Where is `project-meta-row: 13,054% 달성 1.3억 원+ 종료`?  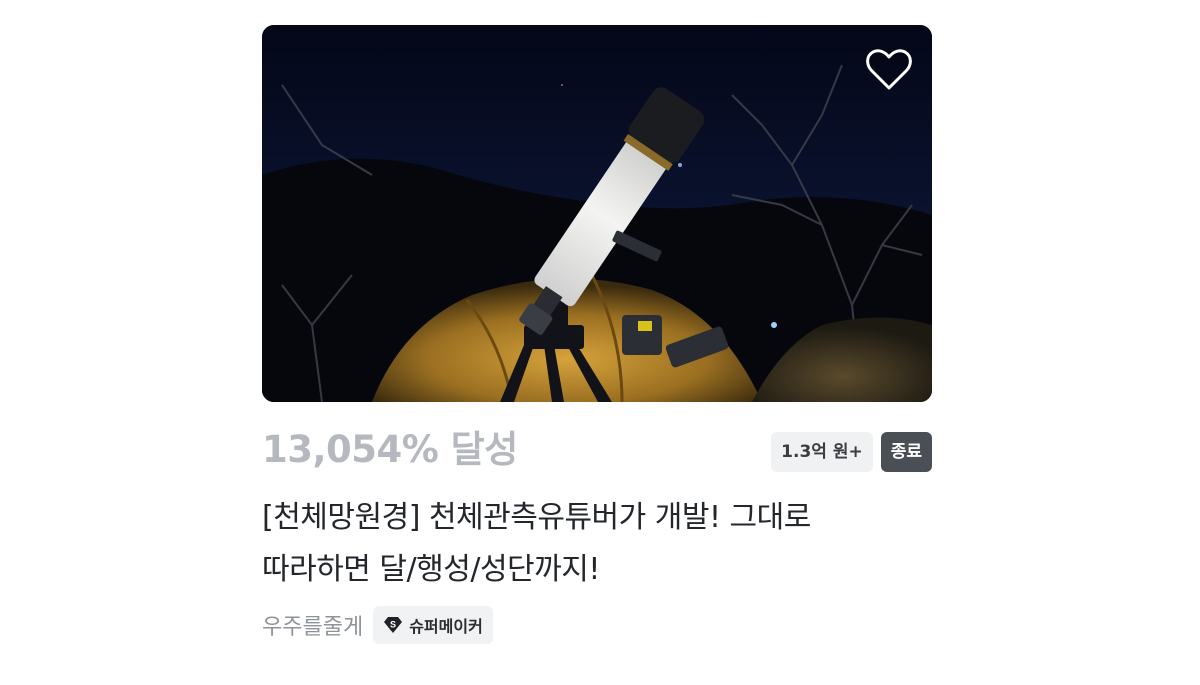
project-meta-row: 13,054% 달성 1.3억 원+ 종료 is located at coordinates (597, 450).